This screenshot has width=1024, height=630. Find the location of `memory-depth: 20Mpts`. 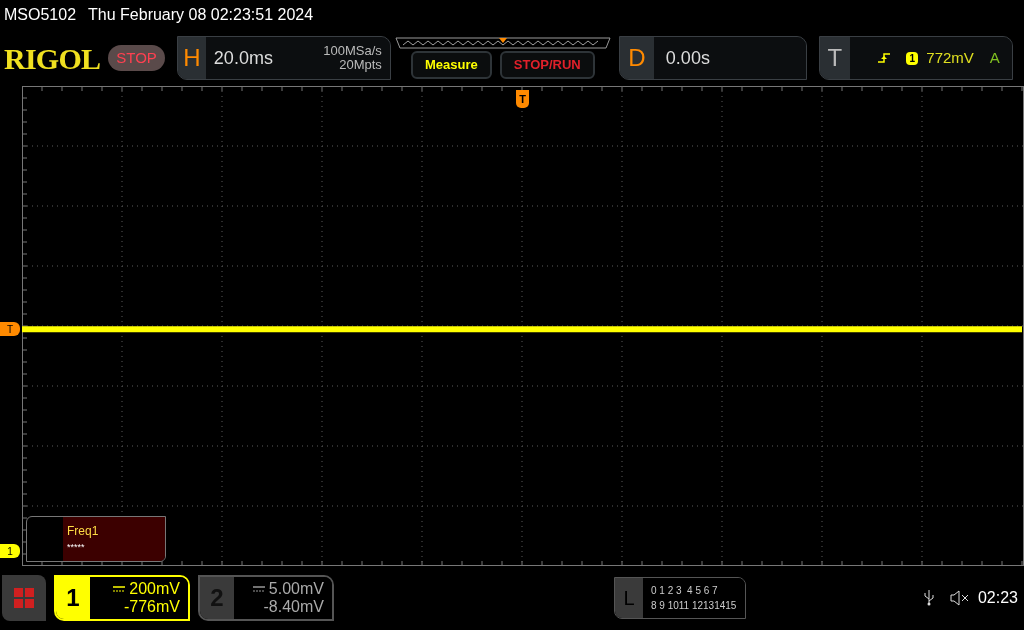

memory-depth: 20Mpts is located at coordinates (360, 65).